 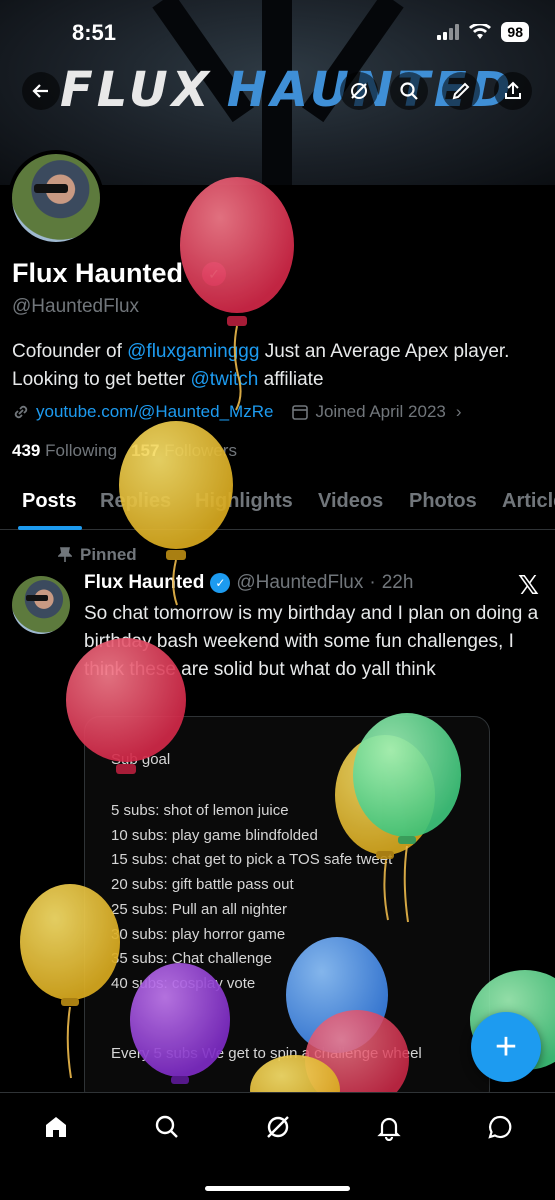 What do you see at coordinates (214, 835) in the screenshot?
I see `card-line: 10 subs: play game blindfolded` at bounding box center [214, 835].